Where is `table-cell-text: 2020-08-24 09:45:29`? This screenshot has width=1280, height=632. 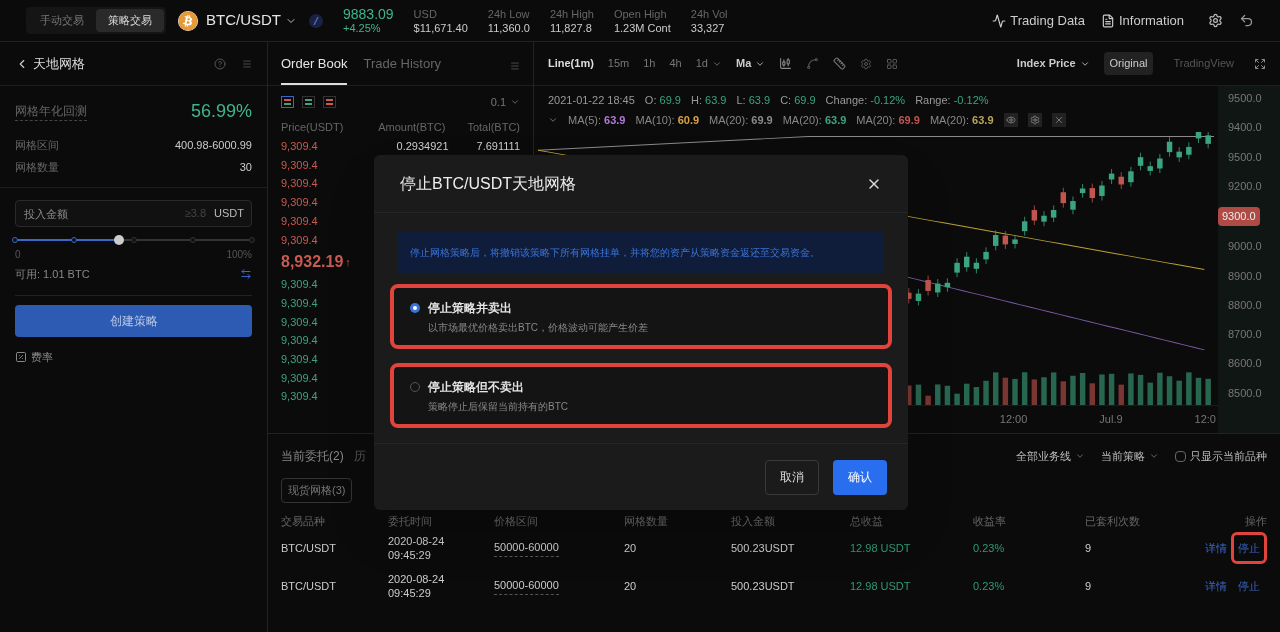 table-cell-text: 2020-08-24 09:45:29 is located at coordinates (417, 586).